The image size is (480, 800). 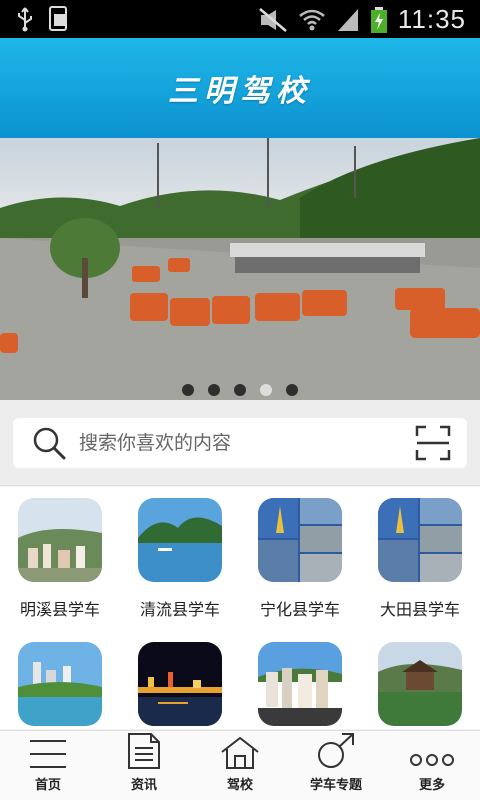 What do you see at coordinates (378, 19) in the screenshot?
I see `battery-charging-icon` at bounding box center [378, 19].